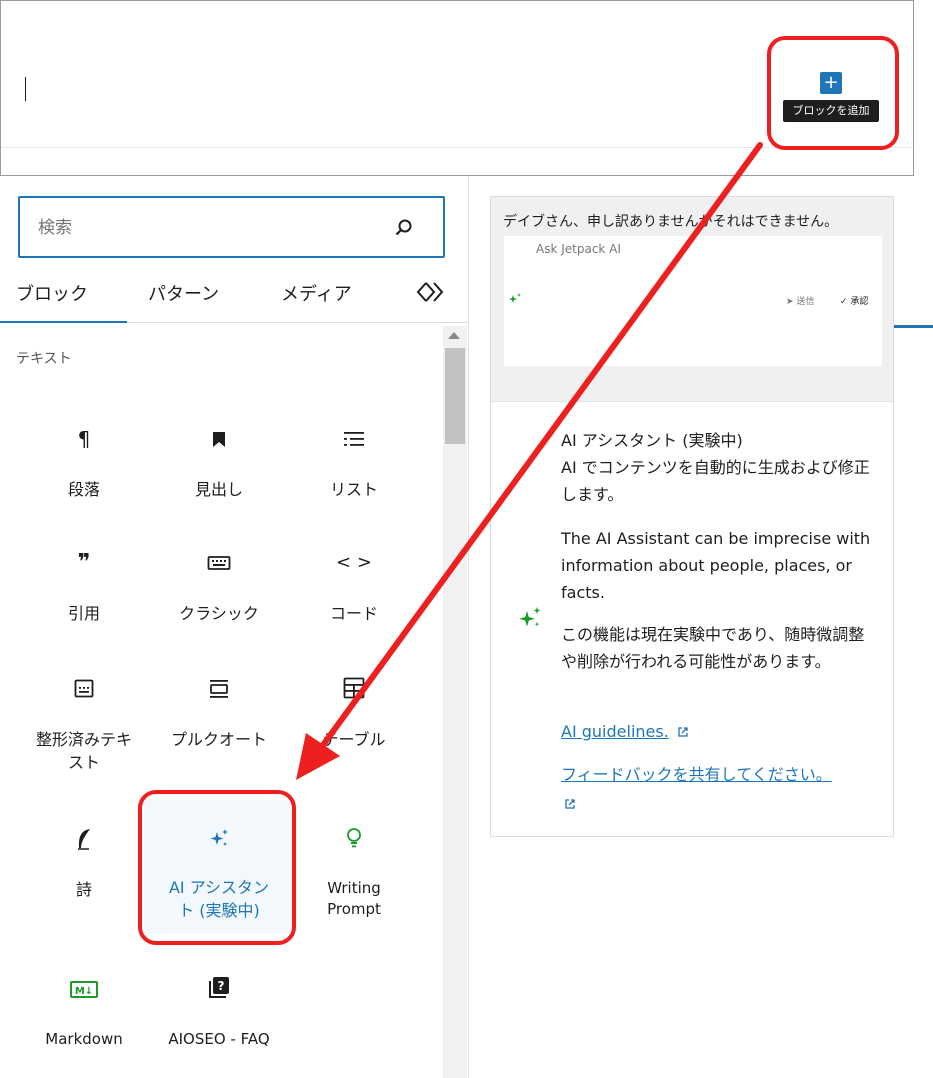  I want to click on faq-icon: ?, so click(219, 989).